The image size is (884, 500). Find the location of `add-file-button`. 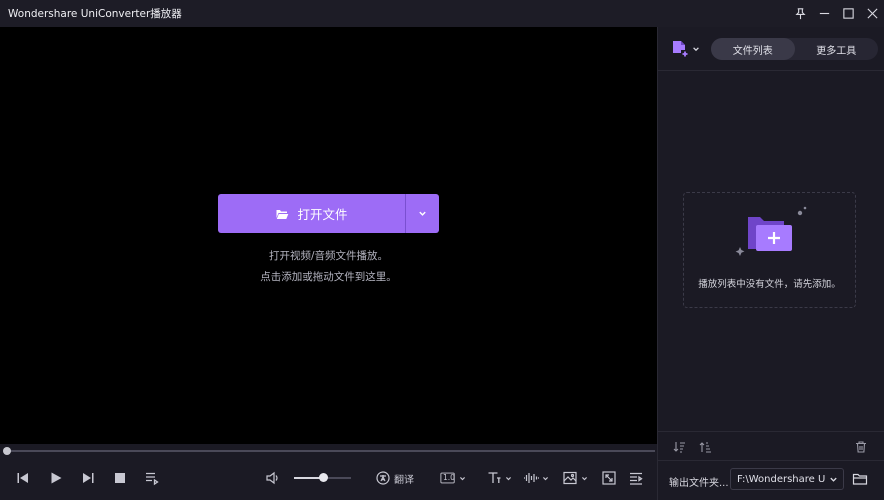

add-file-button is located at coordinates (685, 49).